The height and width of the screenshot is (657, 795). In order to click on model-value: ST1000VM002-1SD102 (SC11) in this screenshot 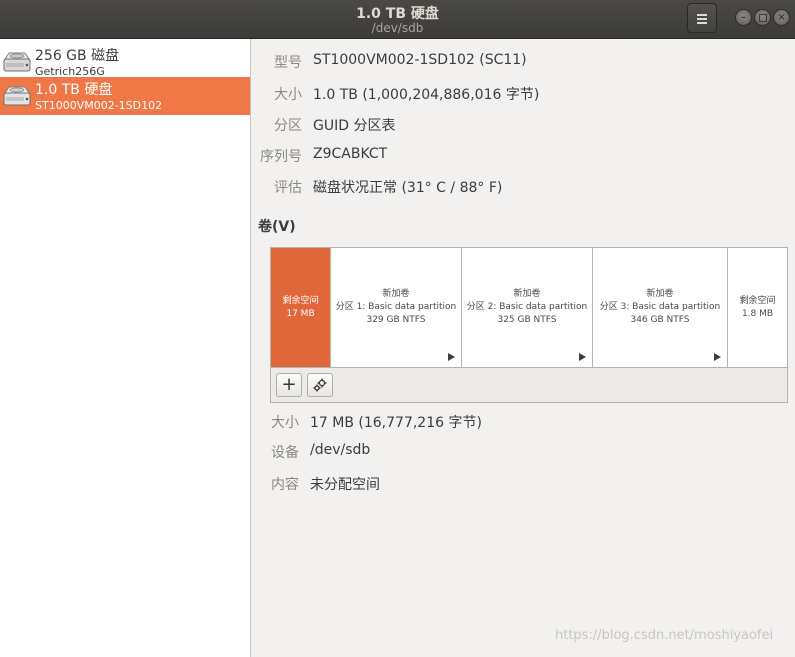, I will do `click(420, 60)`.